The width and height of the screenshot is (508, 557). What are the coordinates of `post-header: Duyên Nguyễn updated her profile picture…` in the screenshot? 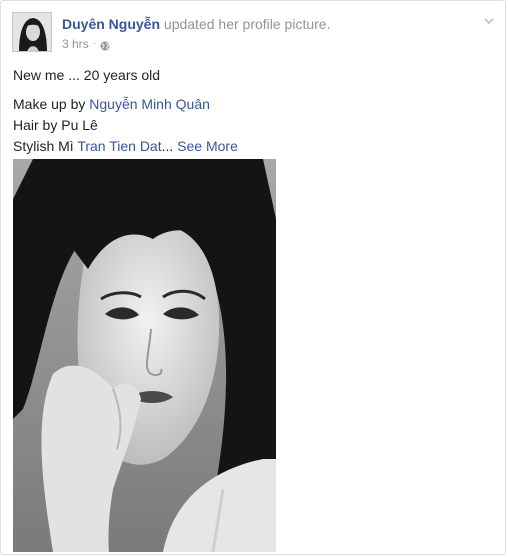 It's located at (196, 24).